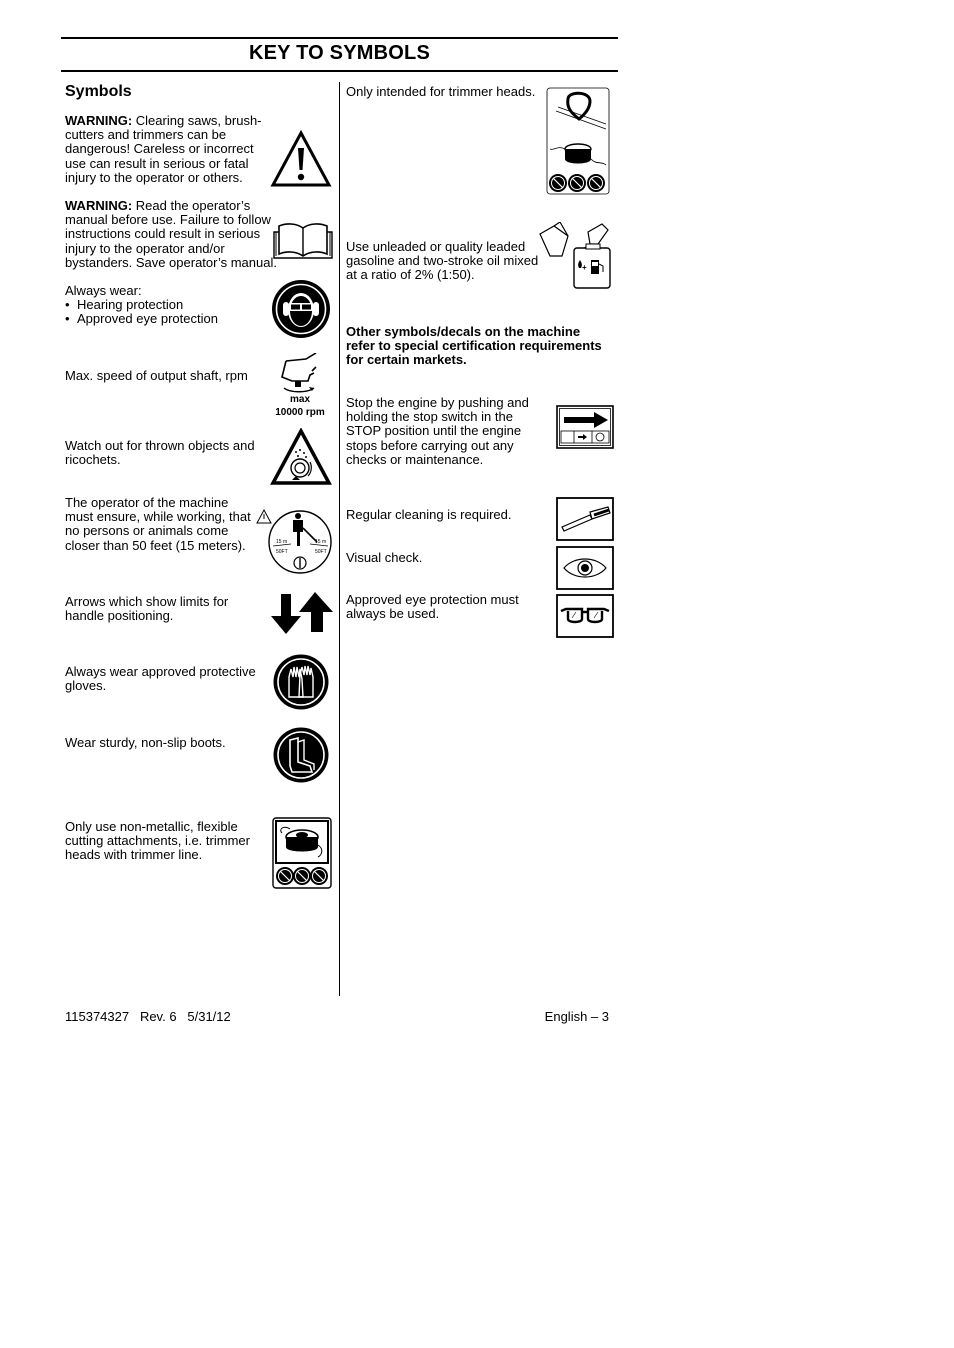 The image size is (954, 1348). I want to click on always-wear-label: Always wear:, so click(103, 290).